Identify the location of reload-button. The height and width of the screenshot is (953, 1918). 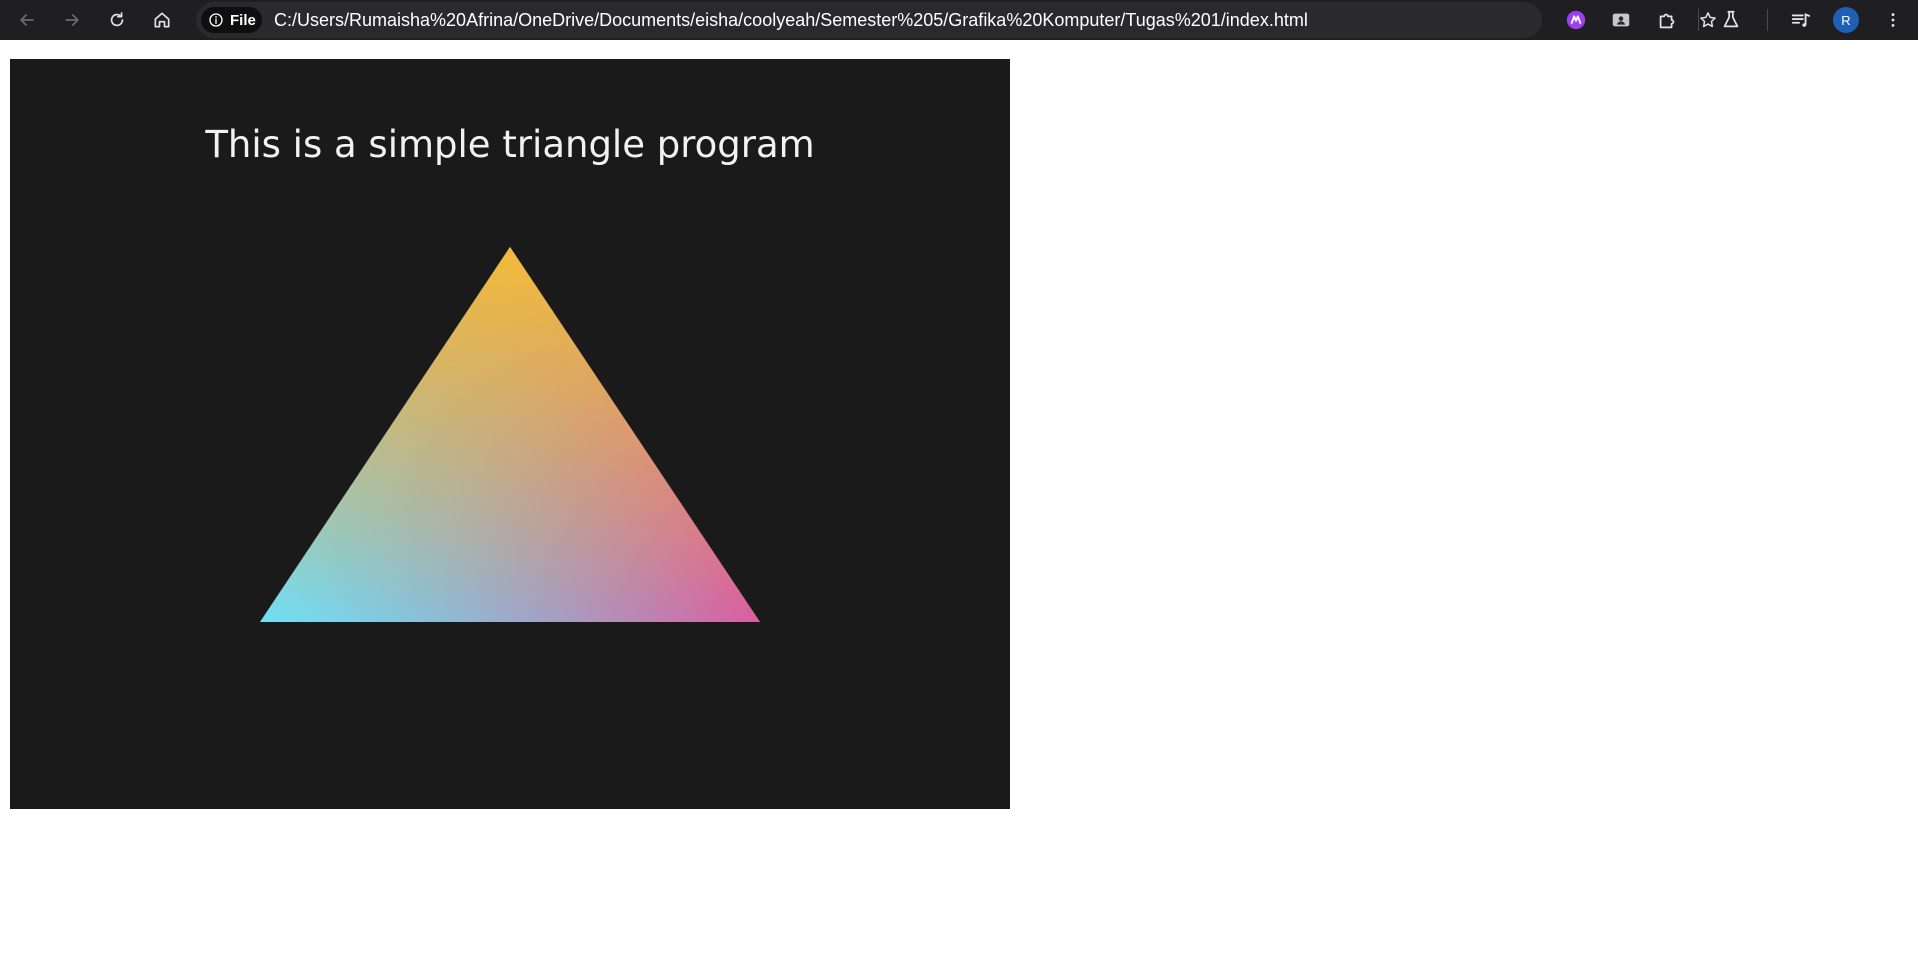
(117, 20).